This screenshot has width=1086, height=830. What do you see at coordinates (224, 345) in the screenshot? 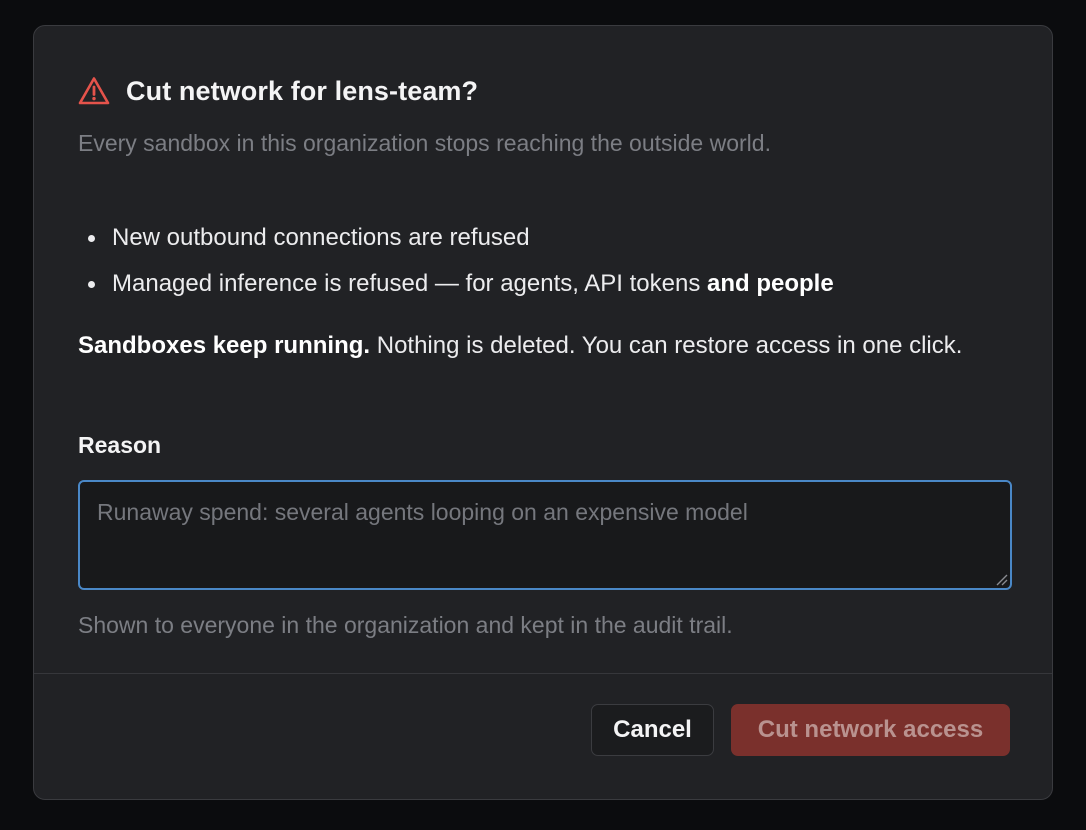
I see `note-emphasis: Sandboxes keep running.` at bounding box center [224, 345].